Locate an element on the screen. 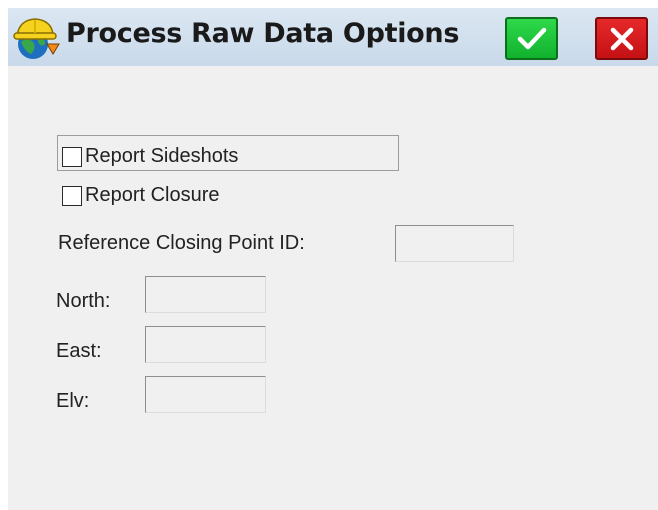 Image resolution: width=658 pixels, height=510 pixels. report-closure-checkbox: Report Closure is located at coordinates (141, 195).